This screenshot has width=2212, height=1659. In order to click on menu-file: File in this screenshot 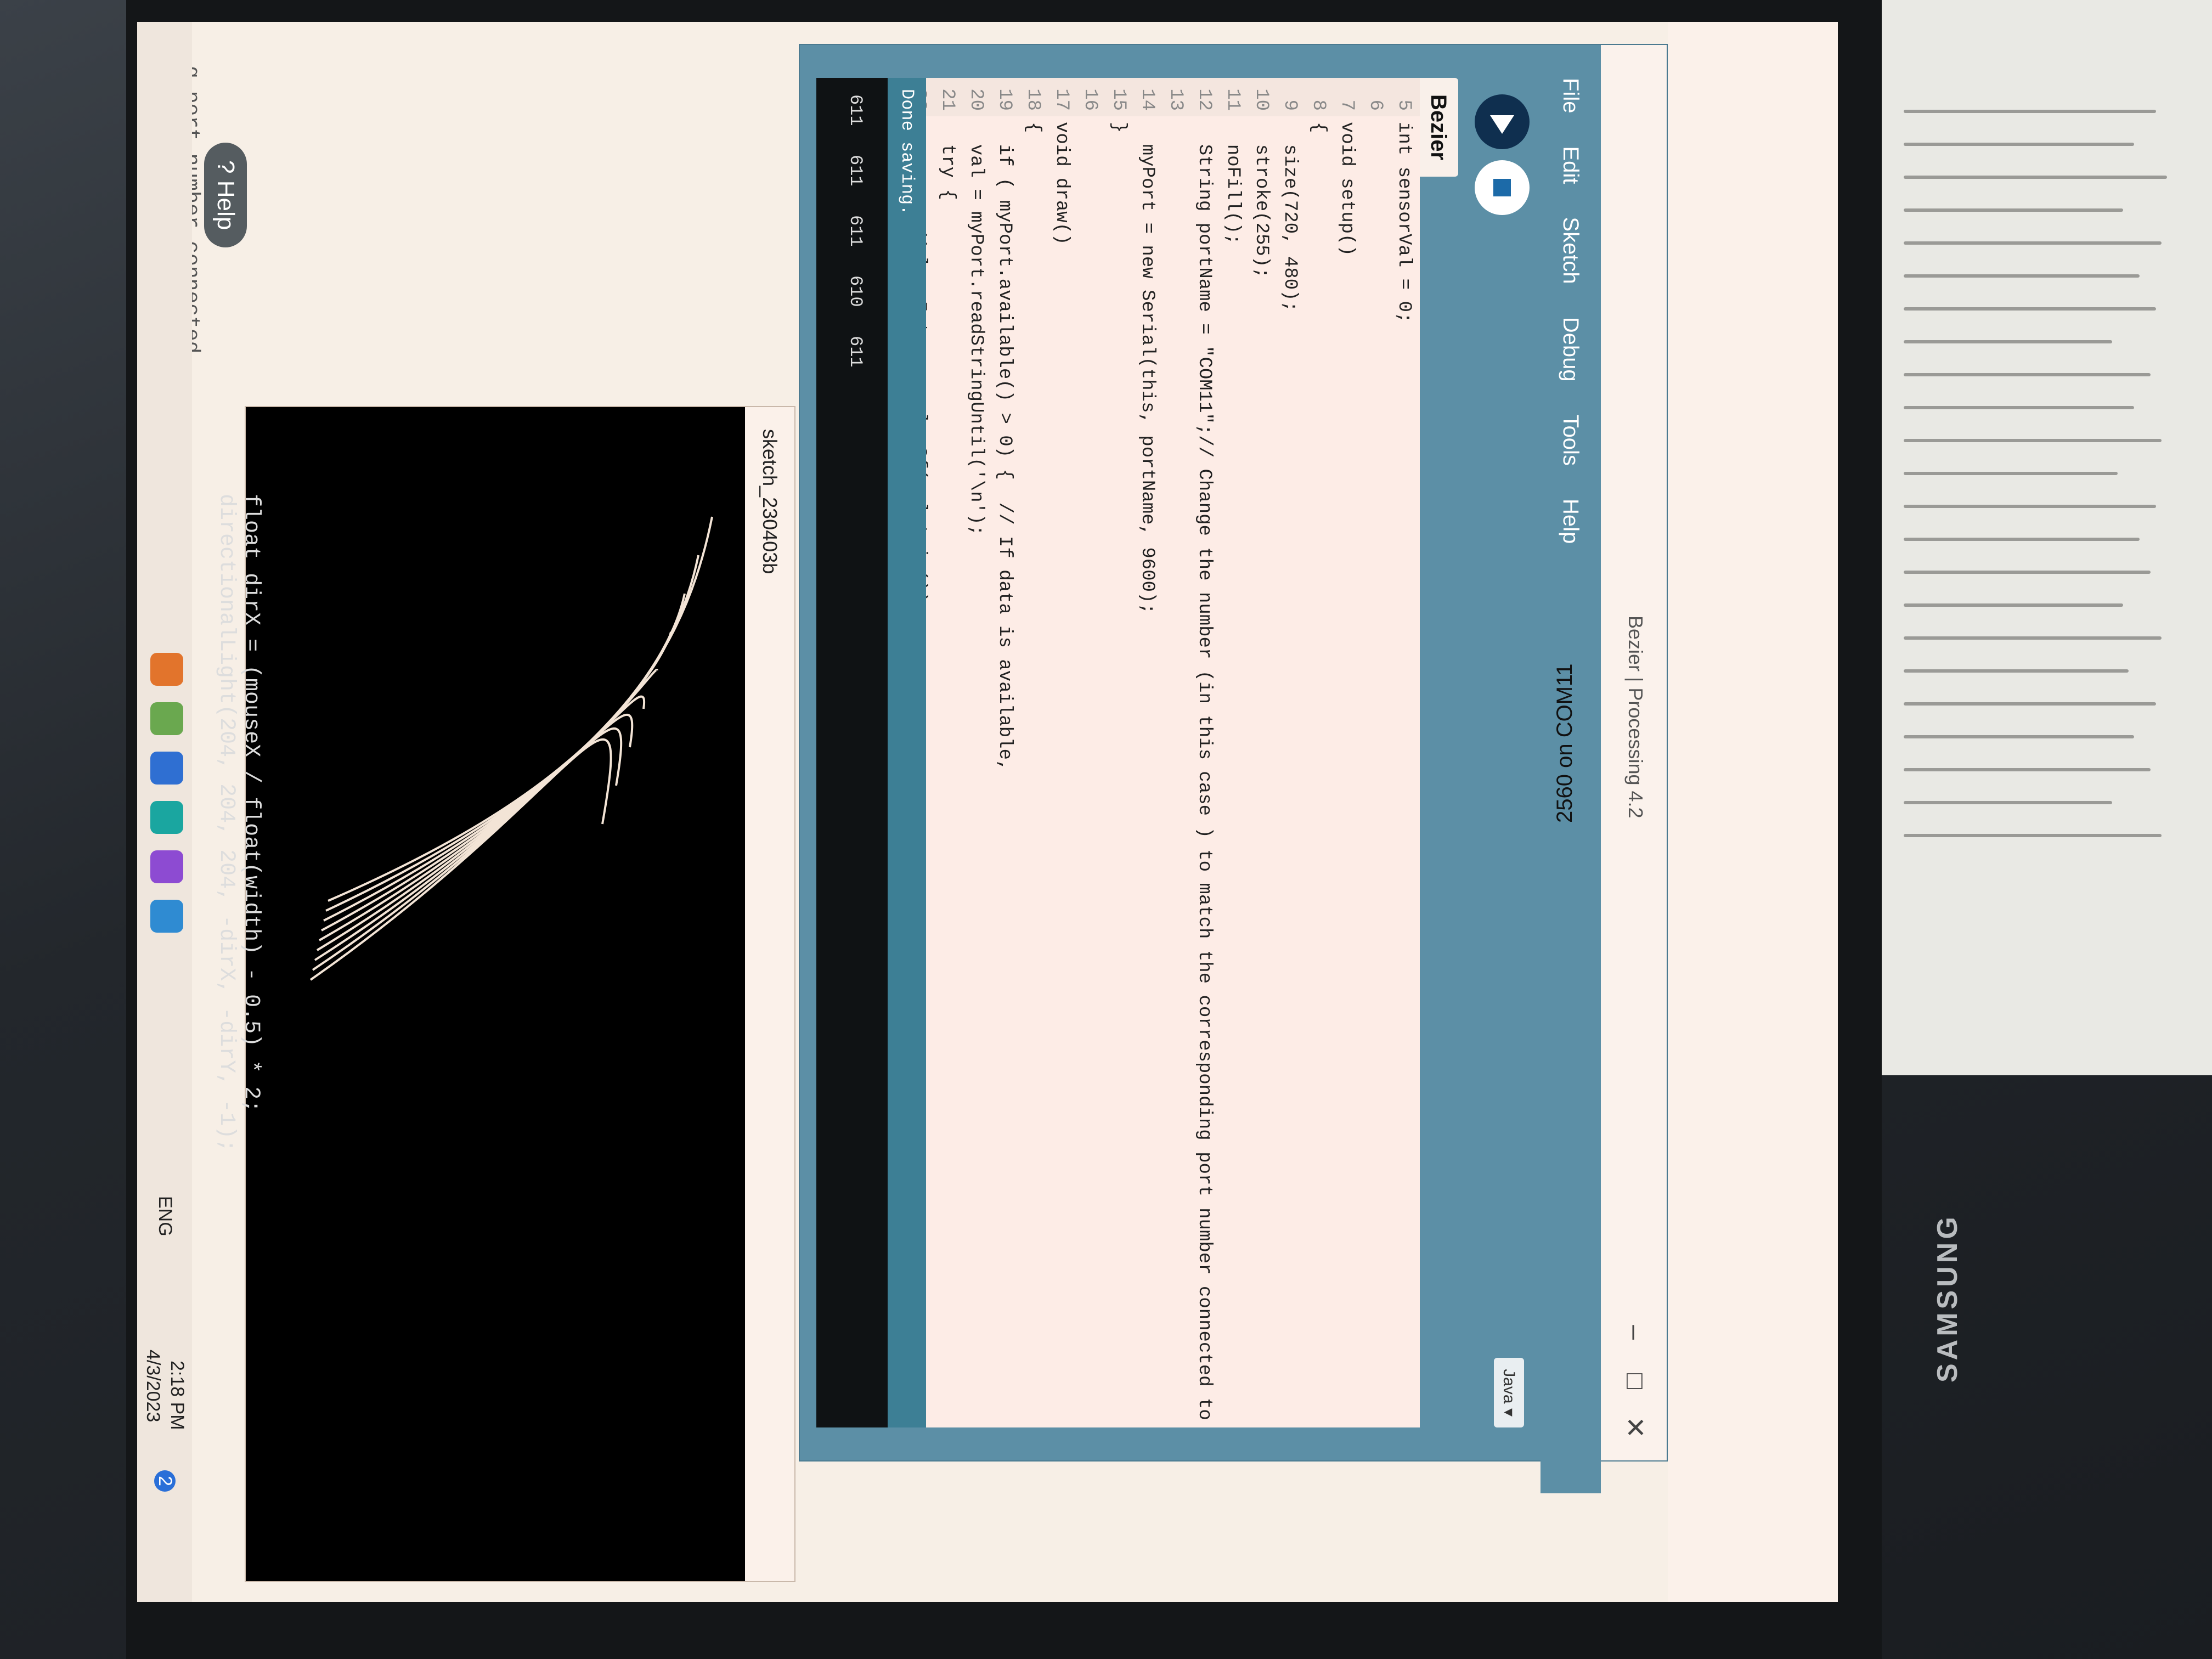, I will do `click(1571, 96)`.